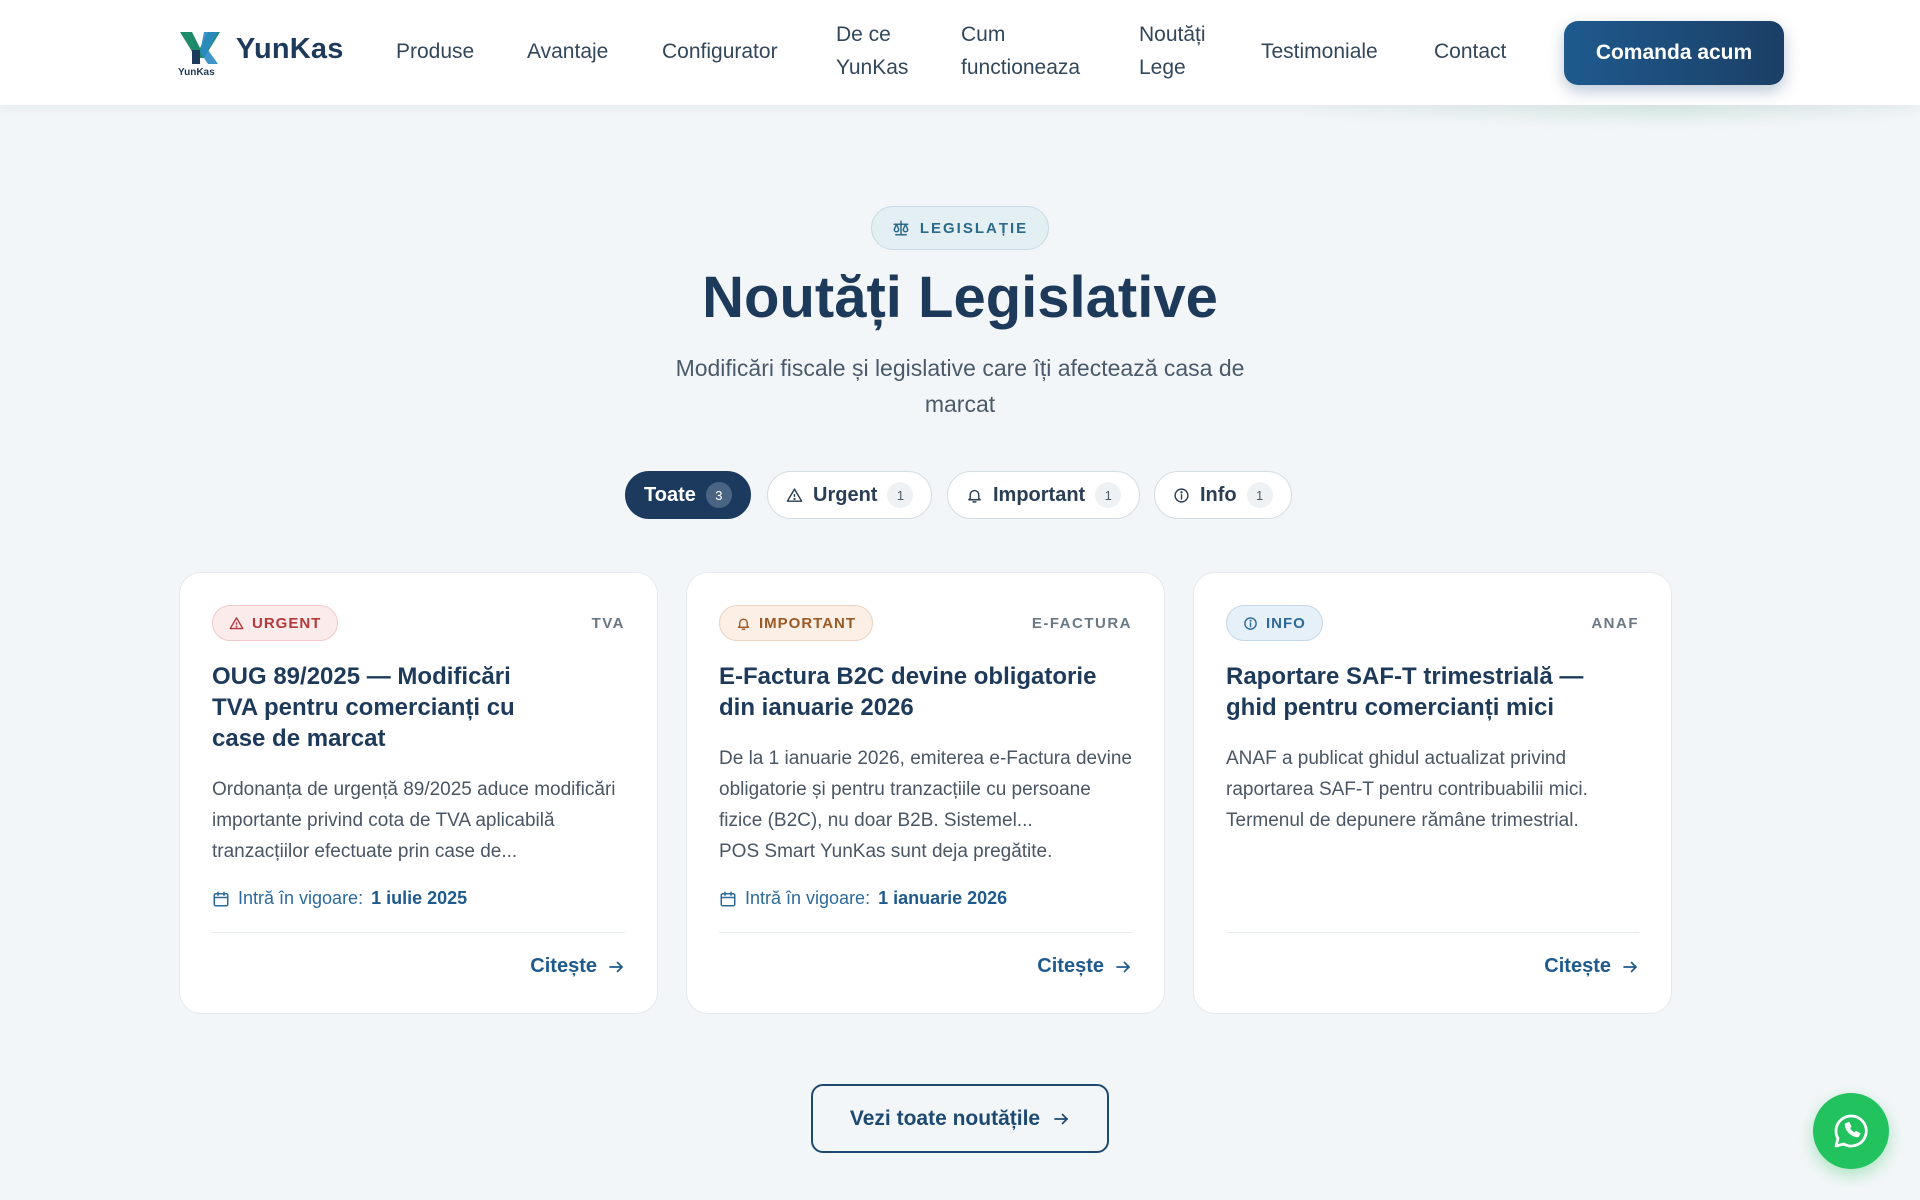 Image resolution: width=1920 pixels, height=1200 pixels. Describe the element at coordinates (718, 495) in the screenshot. I see `filter-count: 3` at that location.